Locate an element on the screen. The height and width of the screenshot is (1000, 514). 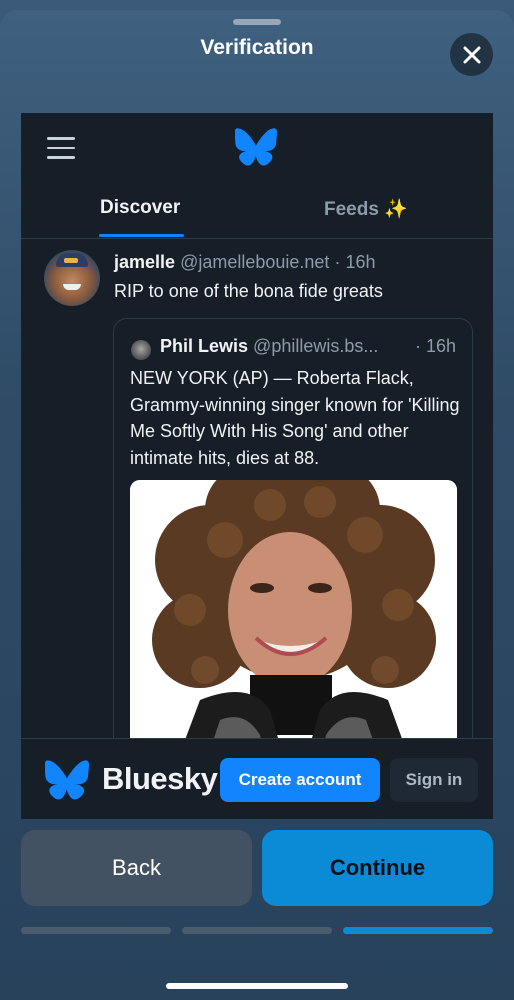
avatar is located at coordinates (72, 278).